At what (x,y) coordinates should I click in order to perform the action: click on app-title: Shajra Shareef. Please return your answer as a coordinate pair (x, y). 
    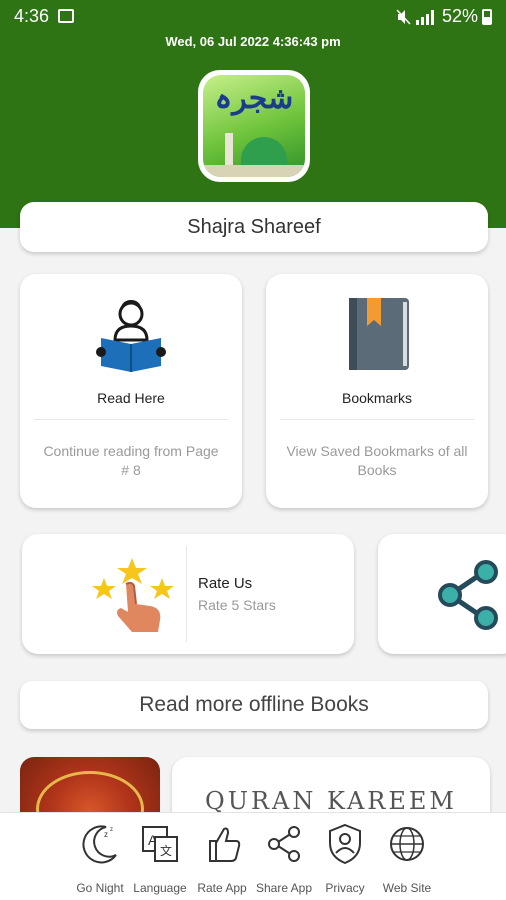
    Looking at the image, I should click on (254, 226).